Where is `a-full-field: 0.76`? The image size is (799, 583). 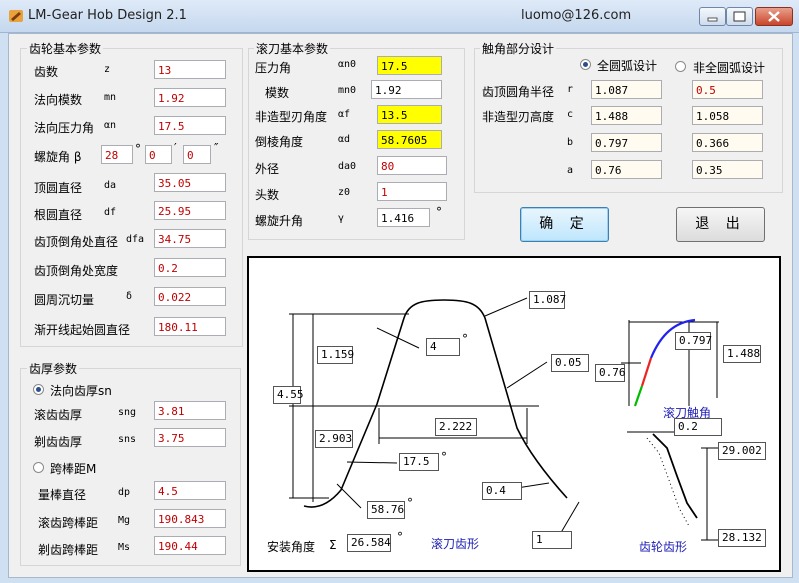 a-full-field: 0.76 is located at coordinates (626, 169).